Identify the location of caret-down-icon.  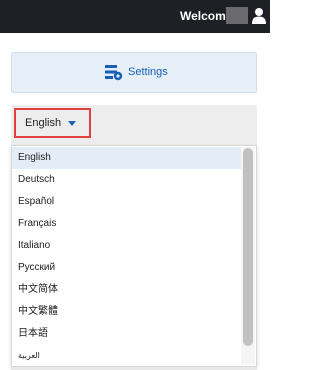
(72, 123).